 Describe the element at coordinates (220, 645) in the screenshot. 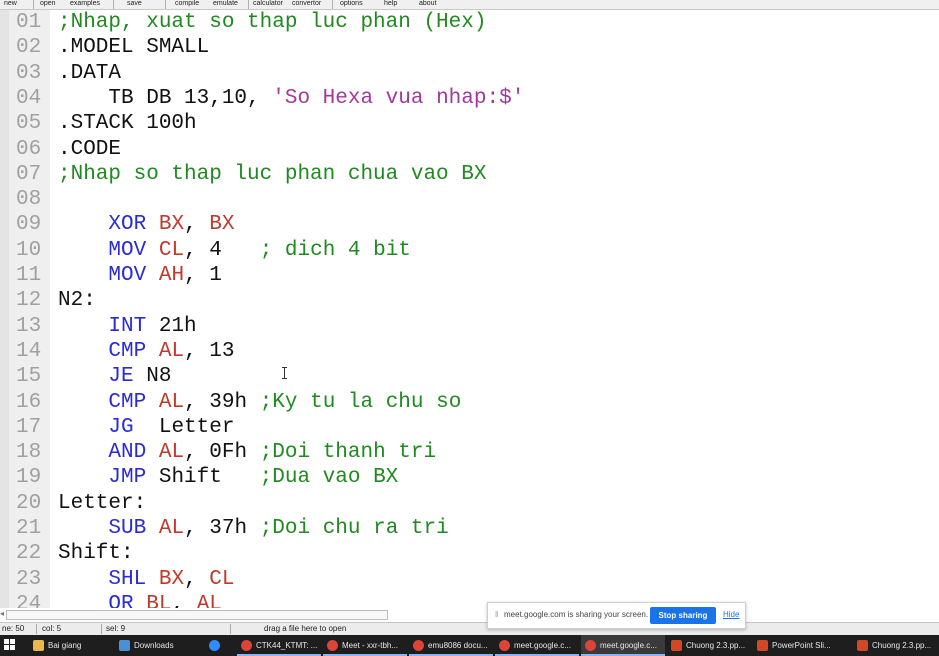

I see `taskbar-item` at that location.